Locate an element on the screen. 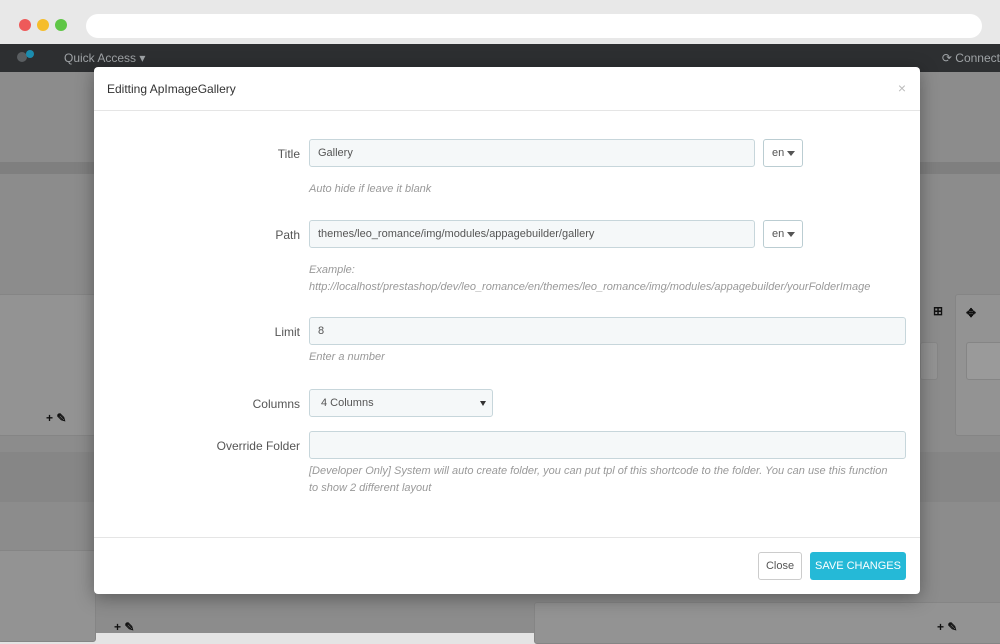 This screenshot has height=644, width=1000. limit-label: Limit is located at coordinates (287, 332).